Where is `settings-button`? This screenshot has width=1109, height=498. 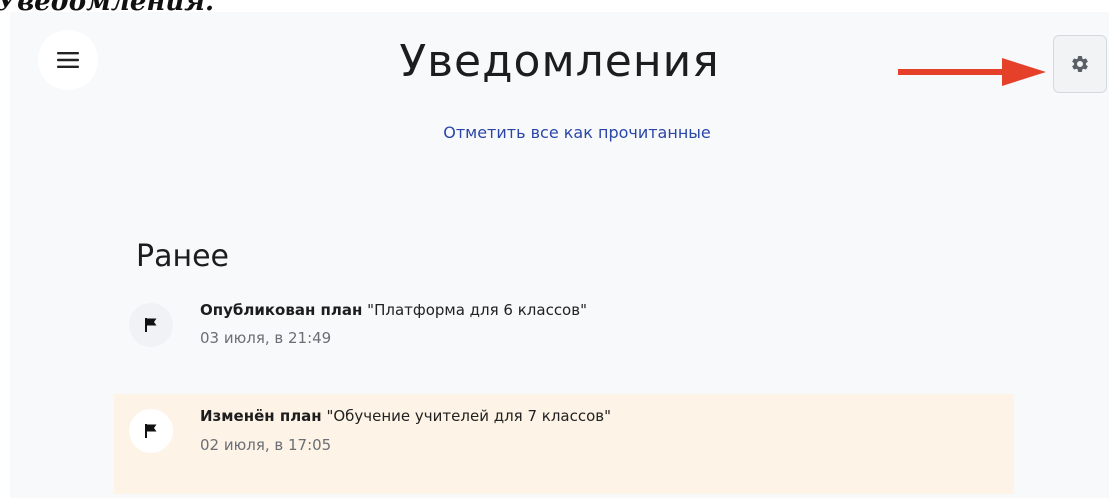 settings-button is located at coordinates (1080, 64).